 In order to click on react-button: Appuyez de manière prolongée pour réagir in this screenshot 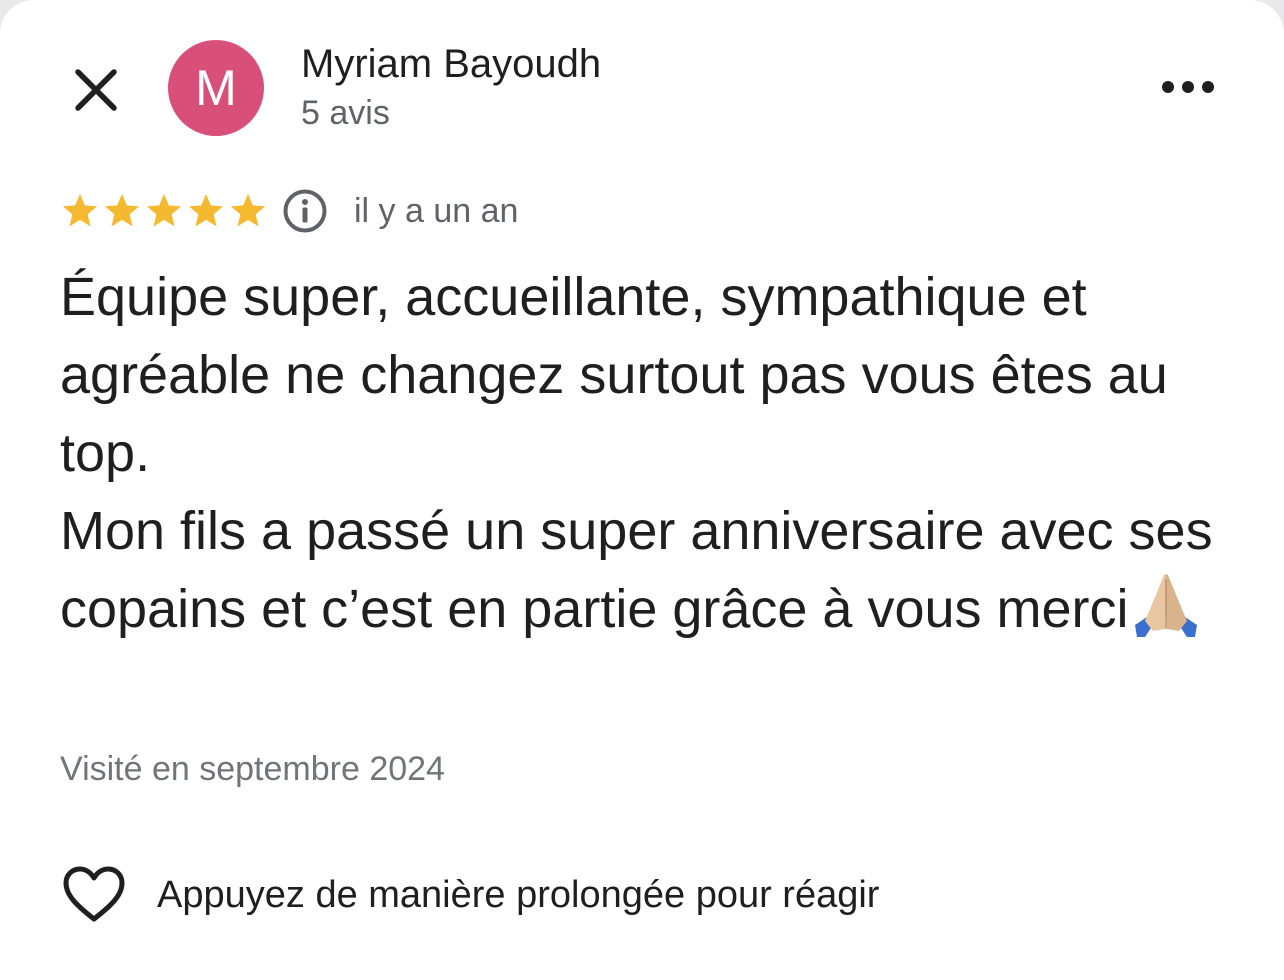, I will do `click(470, 895)`.